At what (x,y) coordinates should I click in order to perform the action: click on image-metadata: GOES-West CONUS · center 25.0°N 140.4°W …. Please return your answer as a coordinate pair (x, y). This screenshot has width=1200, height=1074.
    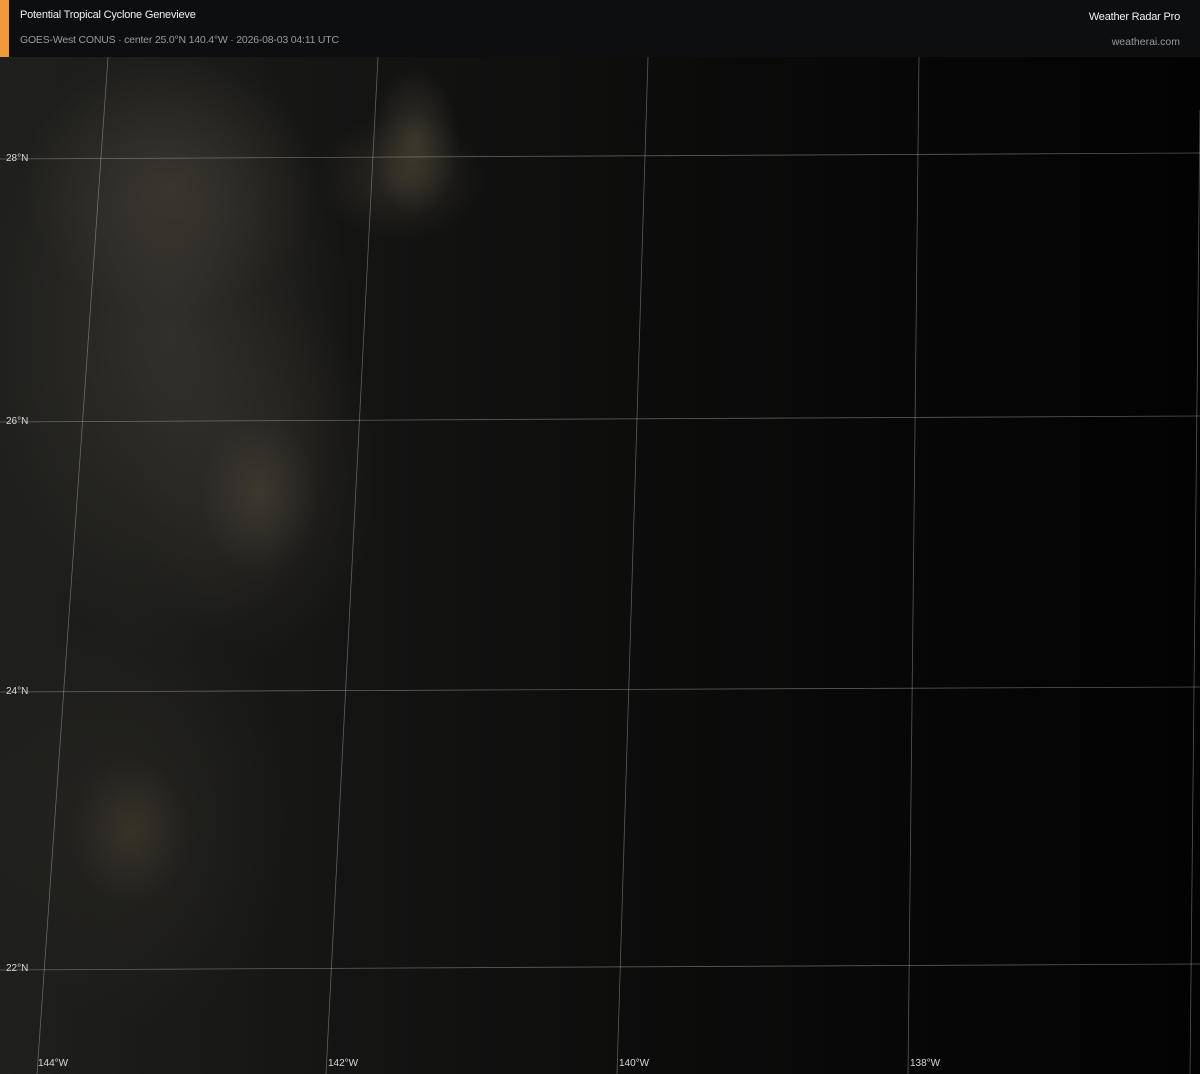
    Looking at the image, I should click on (179, 40).